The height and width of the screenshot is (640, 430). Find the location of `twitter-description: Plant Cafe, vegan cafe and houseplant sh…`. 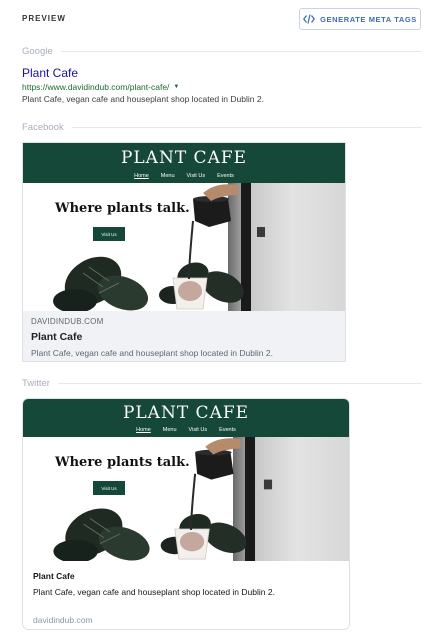

twitter-description: Plant Cafe, vegan cafe and houseplant sh… is located at coordinates (154, 592).